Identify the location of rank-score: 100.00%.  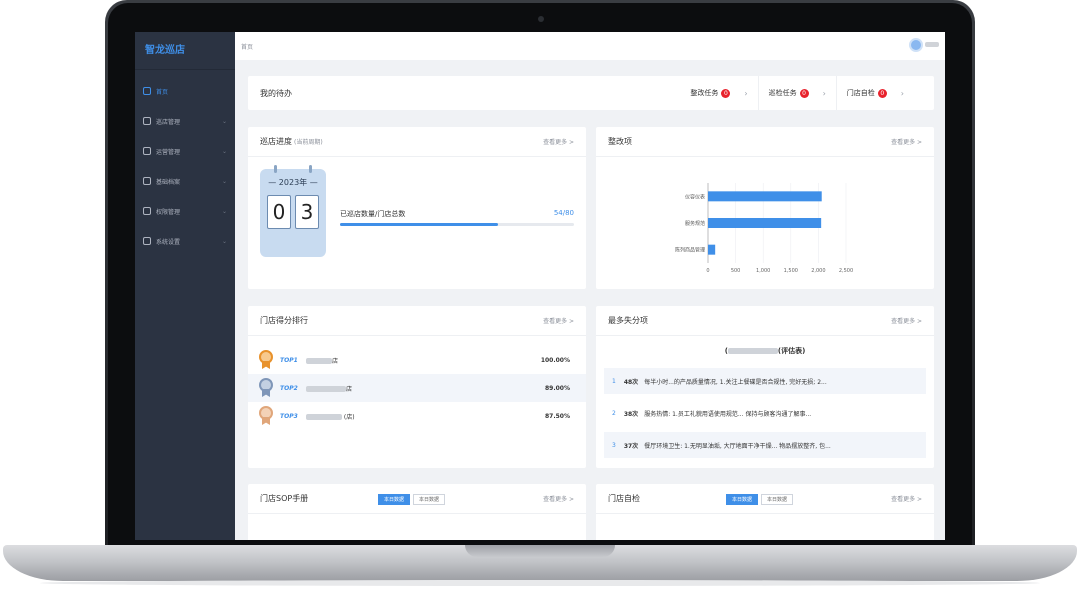
(555, 360).